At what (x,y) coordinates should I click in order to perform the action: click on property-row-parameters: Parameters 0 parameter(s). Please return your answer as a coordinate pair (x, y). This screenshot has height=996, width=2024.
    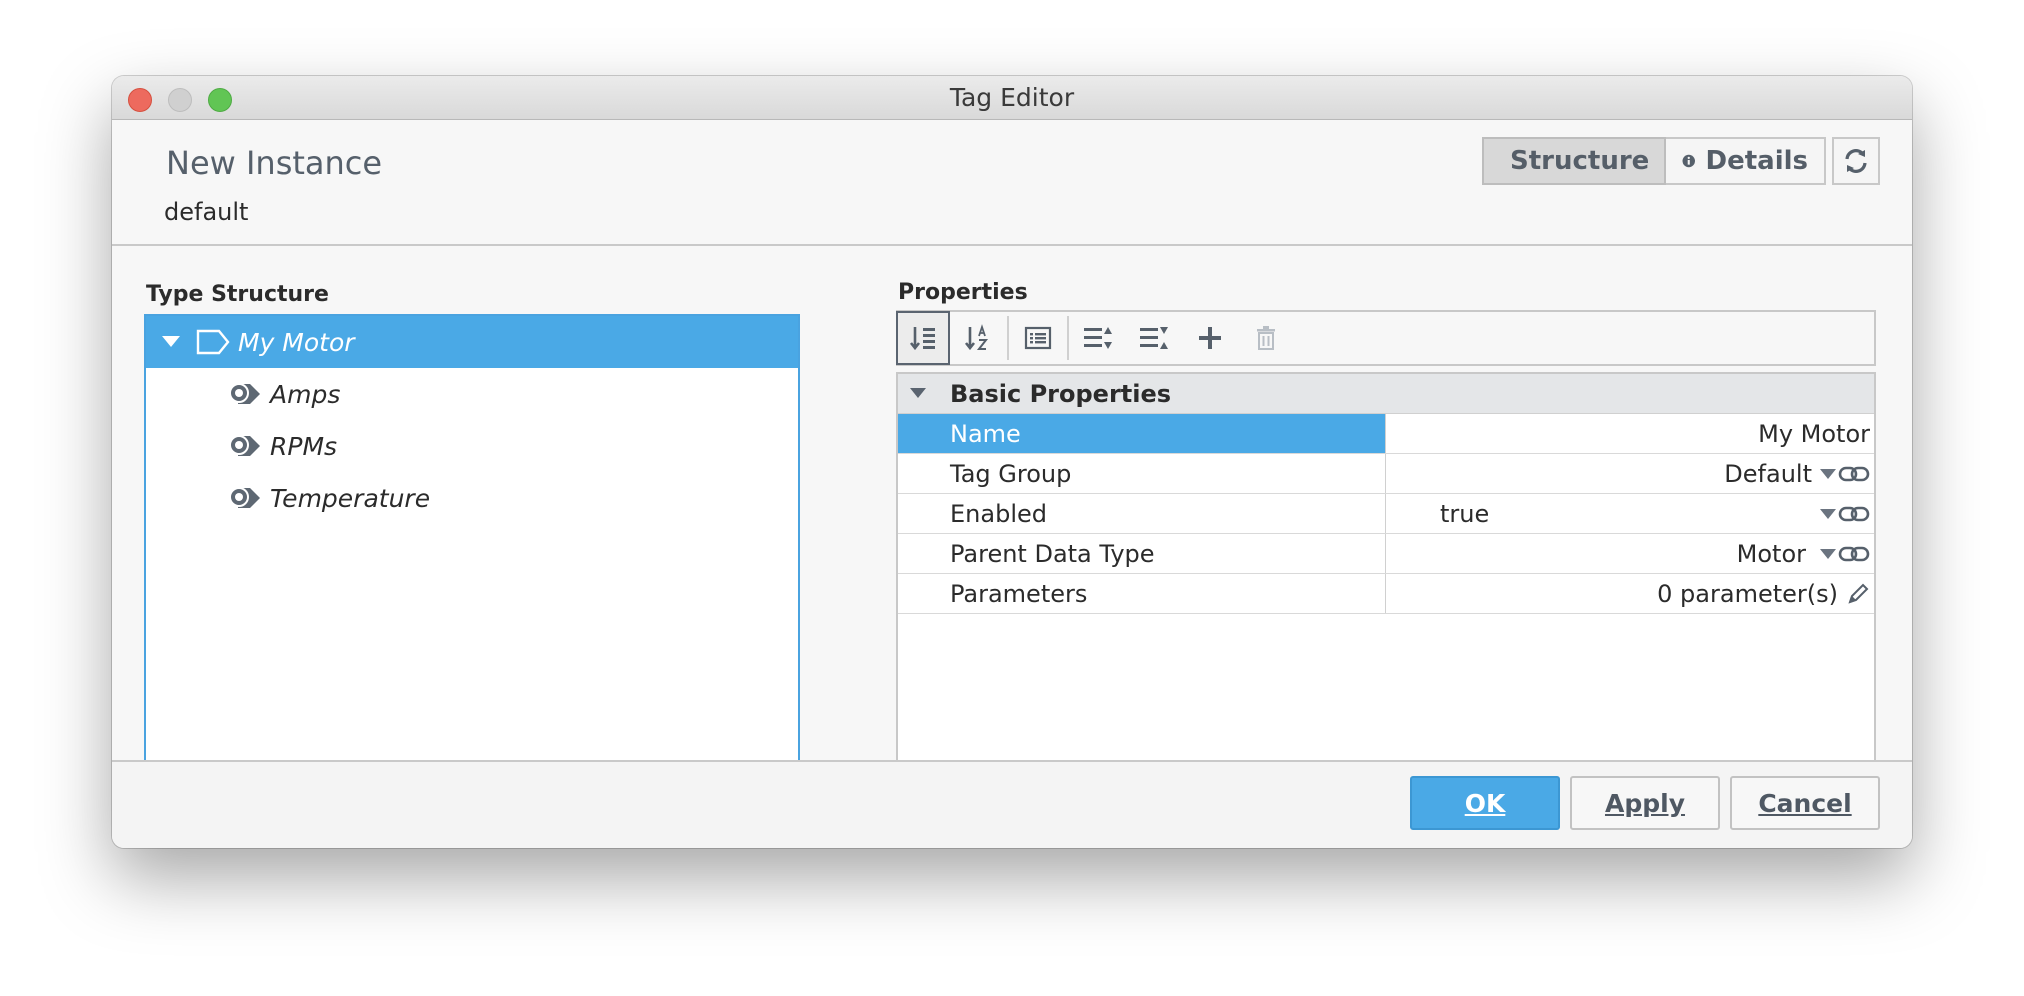
    Looking at the image, I should click on (1386, 594).